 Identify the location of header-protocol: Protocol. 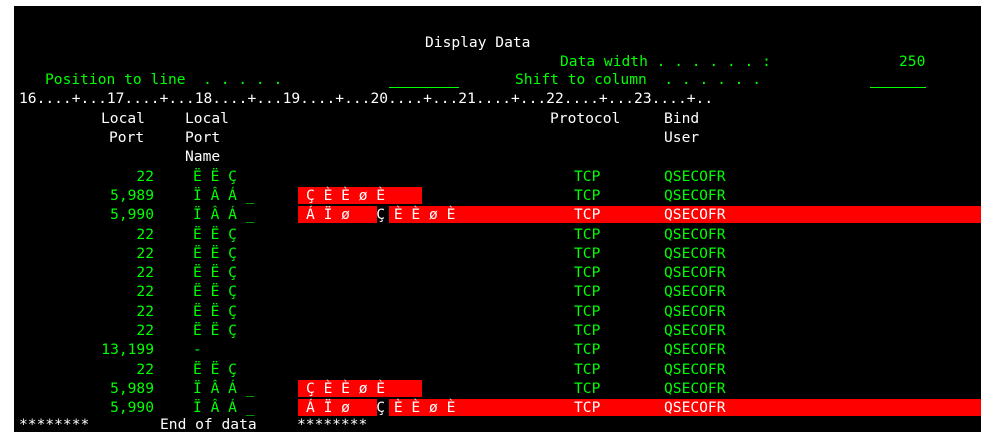
(585, 118).